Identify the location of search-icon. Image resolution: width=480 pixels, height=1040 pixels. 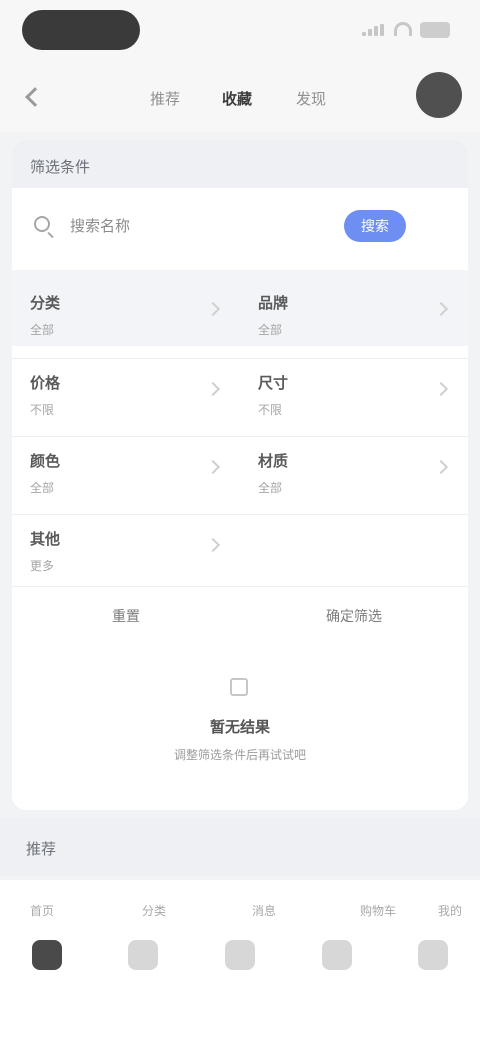
(42, 224).